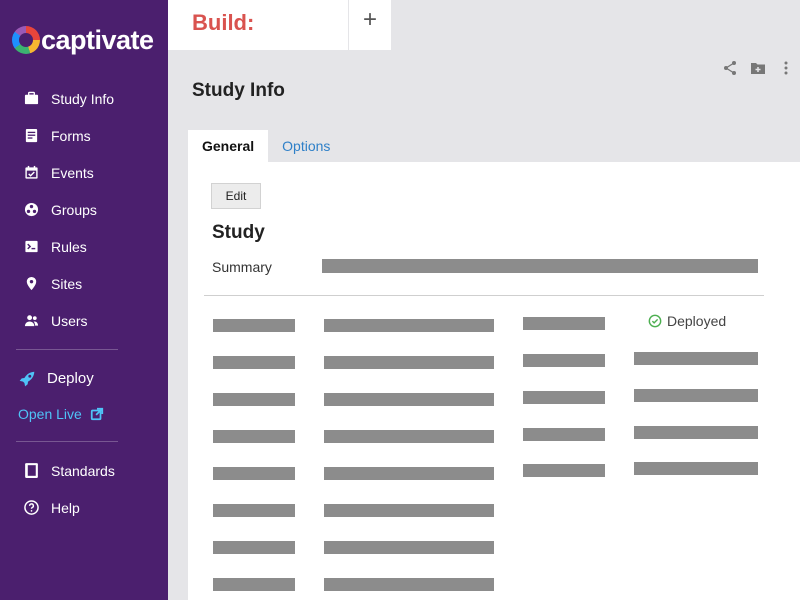 The width and height of the screenshot is (800, 600). What do you see at coordinates (31, 210) in the screenshot?
I see `groups-icon` at bounding box center [31, 210].